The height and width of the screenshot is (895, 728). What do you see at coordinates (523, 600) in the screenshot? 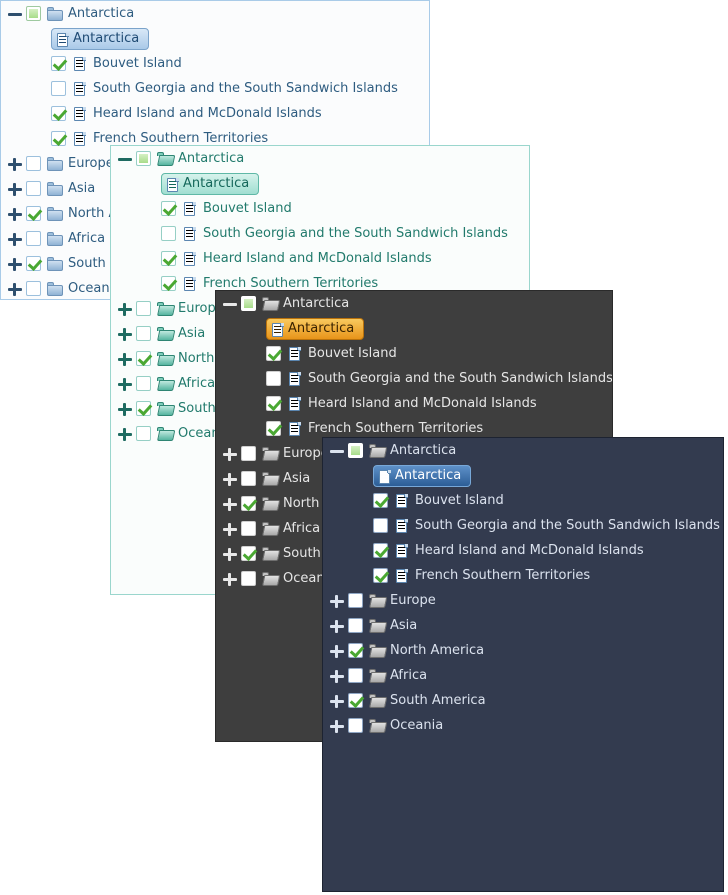
I see `tree-node: Europe` at bounding box center [523, 600].